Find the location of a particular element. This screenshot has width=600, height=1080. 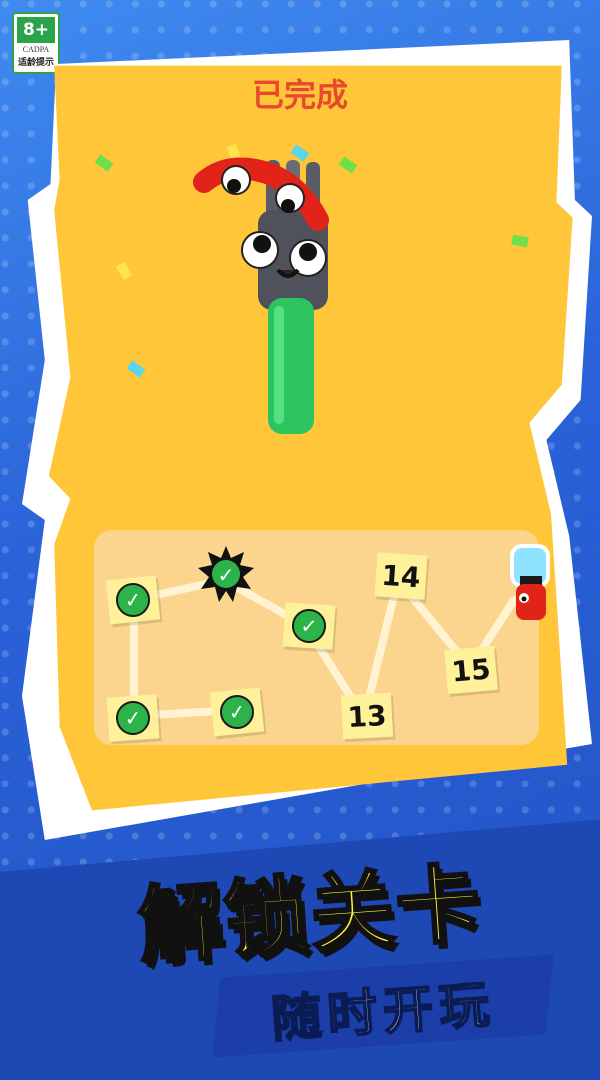

age-rating-value: 8+ is located at coordinates (36, 30).